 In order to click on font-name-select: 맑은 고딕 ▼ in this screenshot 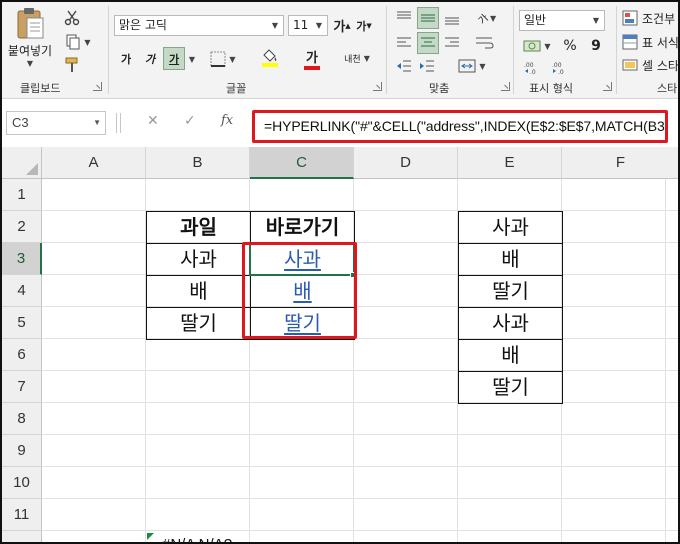, I will do `click(199, 25)`.